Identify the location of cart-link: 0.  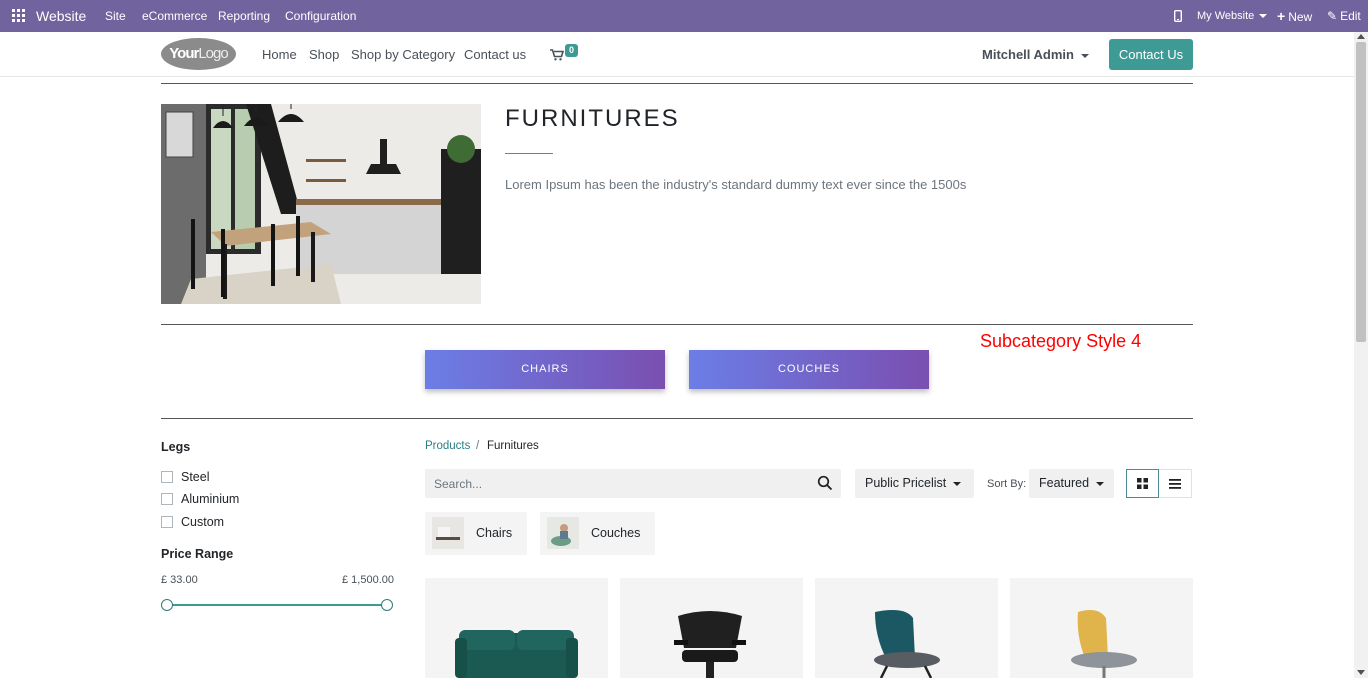
(566, 55).